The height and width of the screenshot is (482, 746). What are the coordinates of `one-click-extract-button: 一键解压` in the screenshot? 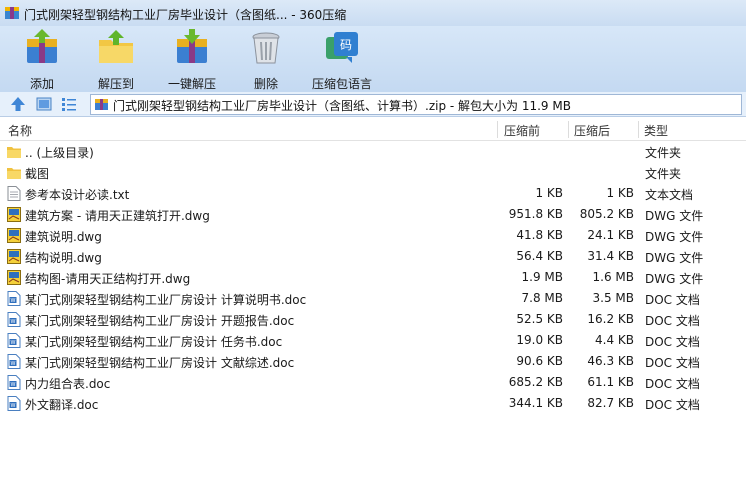 It's located at (192, 59).